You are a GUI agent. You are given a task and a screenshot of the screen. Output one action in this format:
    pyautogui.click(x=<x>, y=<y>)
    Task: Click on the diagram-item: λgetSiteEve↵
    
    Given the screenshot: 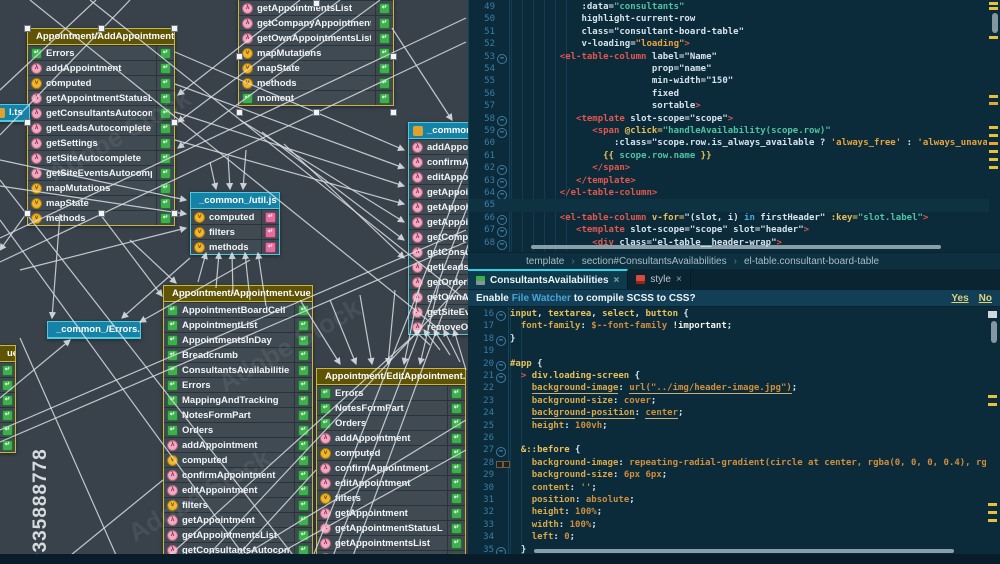 What is the action you would take?
    pyautogui.click(x=438, y=311)
    